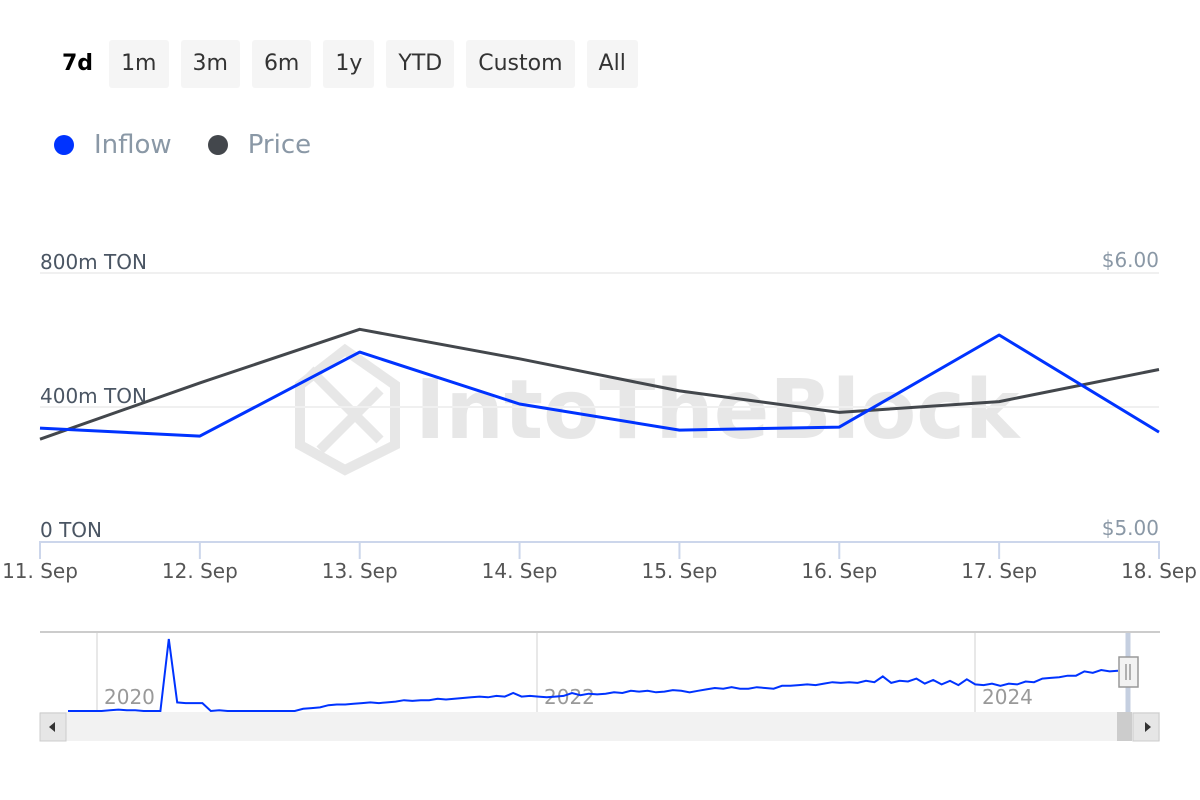  I want to click on navigator: 2020 2022 2024, so click(599, 686).